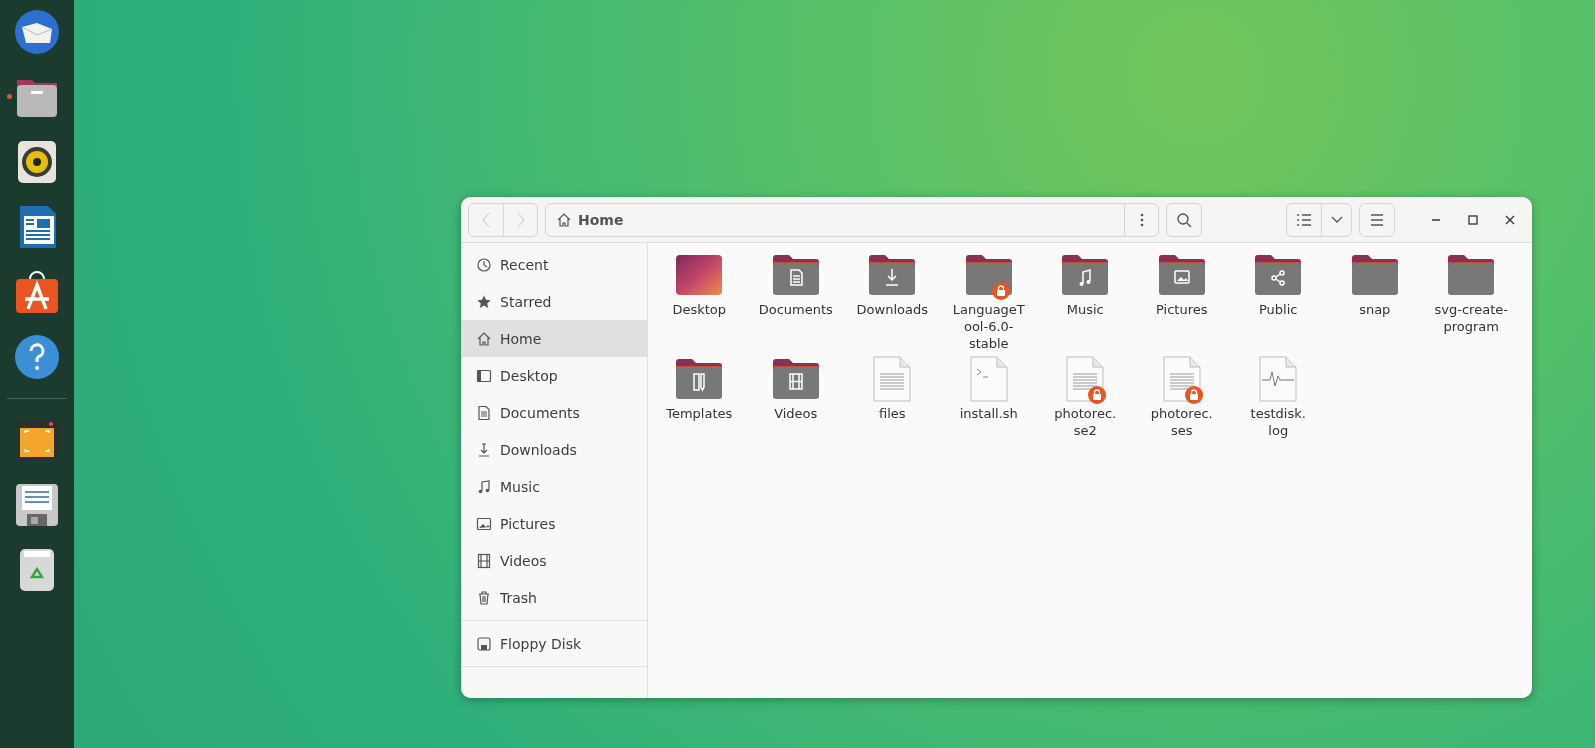  I want to click on desktop-icon, so click(484, 375).